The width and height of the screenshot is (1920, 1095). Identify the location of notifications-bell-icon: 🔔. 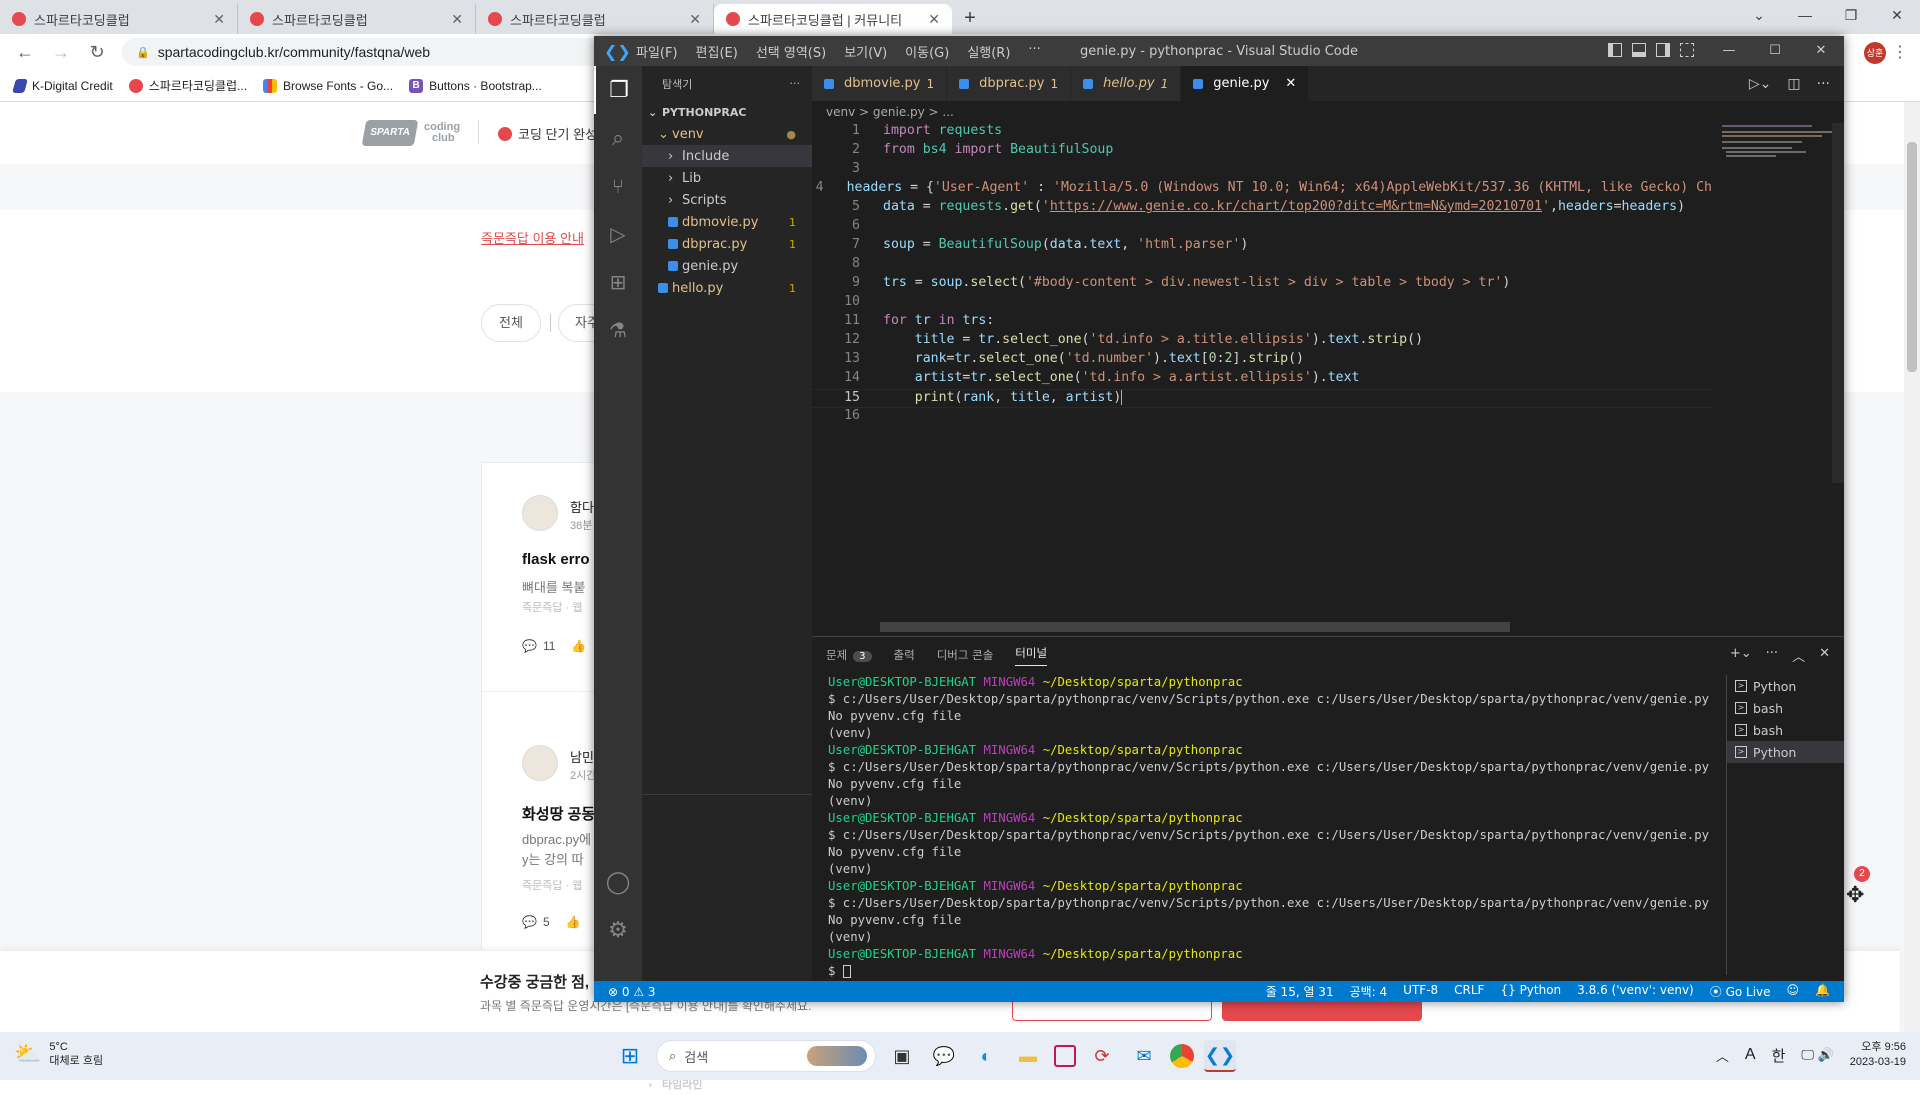
(1822, 991).